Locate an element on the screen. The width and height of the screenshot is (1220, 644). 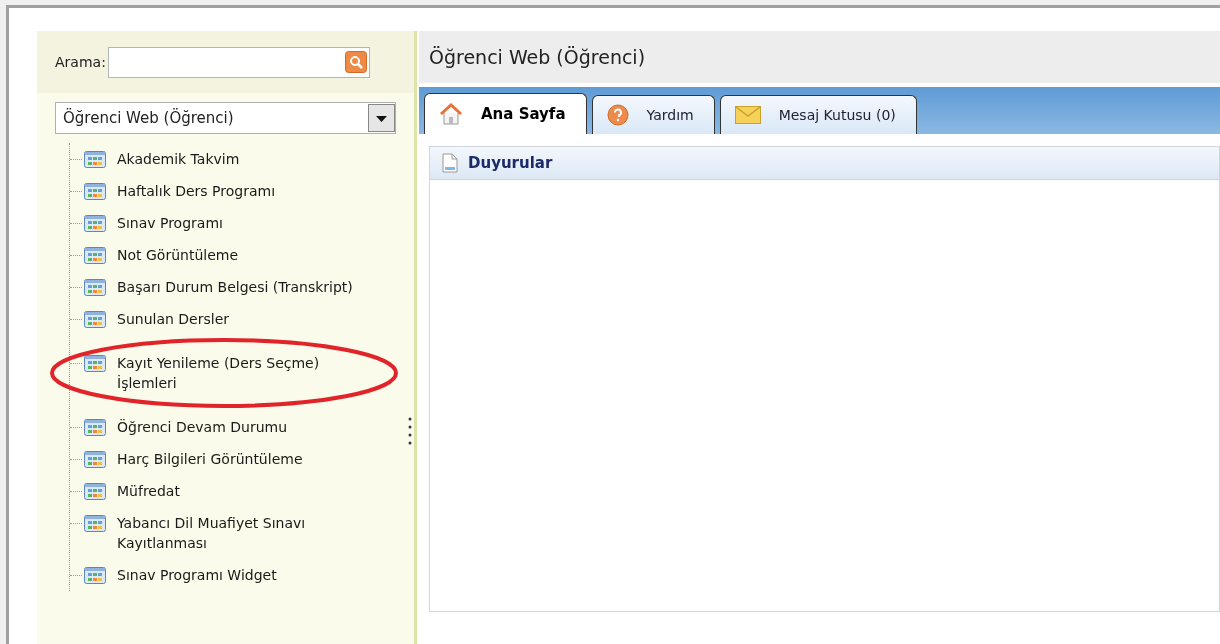
help-icon is located at coordinates (617, 115).